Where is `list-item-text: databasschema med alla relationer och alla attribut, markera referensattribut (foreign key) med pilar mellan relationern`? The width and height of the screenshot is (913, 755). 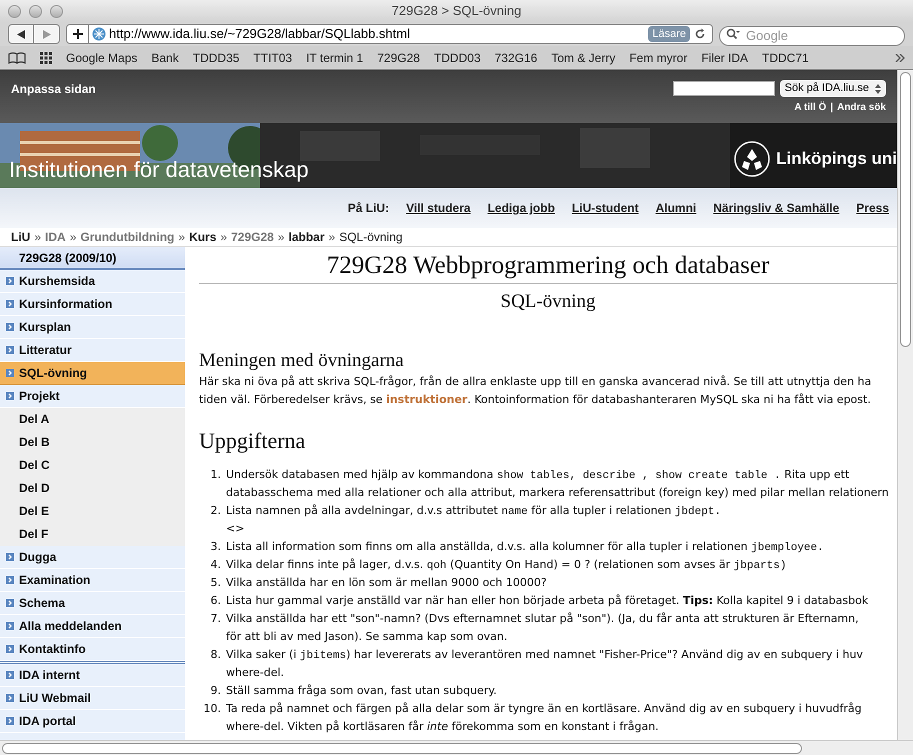
list-item-text: databasschema med alla relationer och alla attribut, markera referensattribut (foreign key) med pilar mellan relationern is located at coordinates (557, 493).